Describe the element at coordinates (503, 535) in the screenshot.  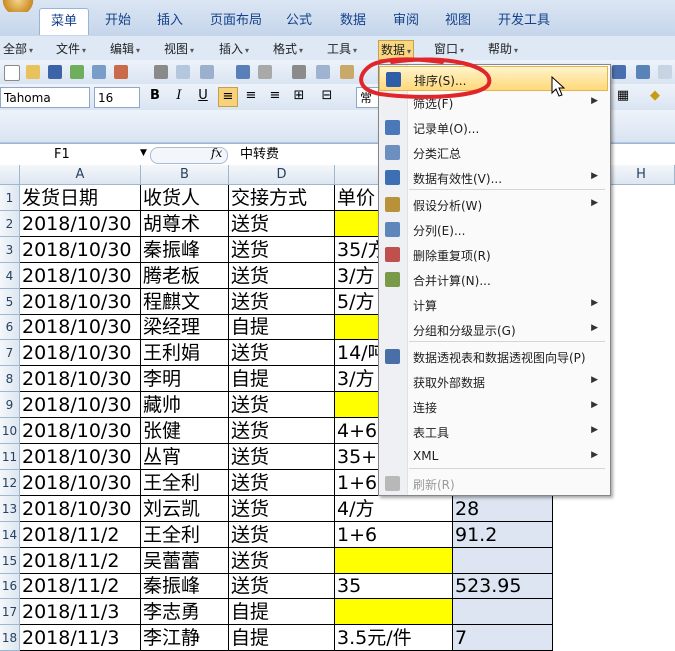
I see `cell-transfer-fee: 91.2` at that location.